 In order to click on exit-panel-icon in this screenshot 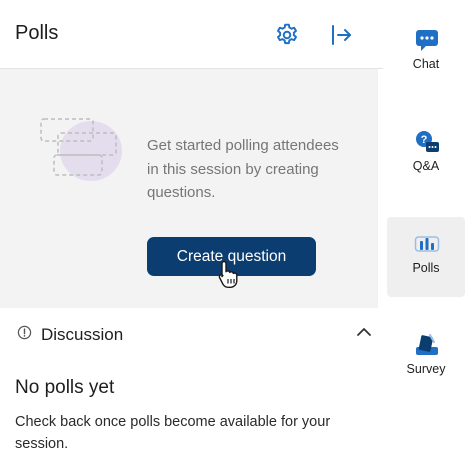, I will do `click(341, 35)`.